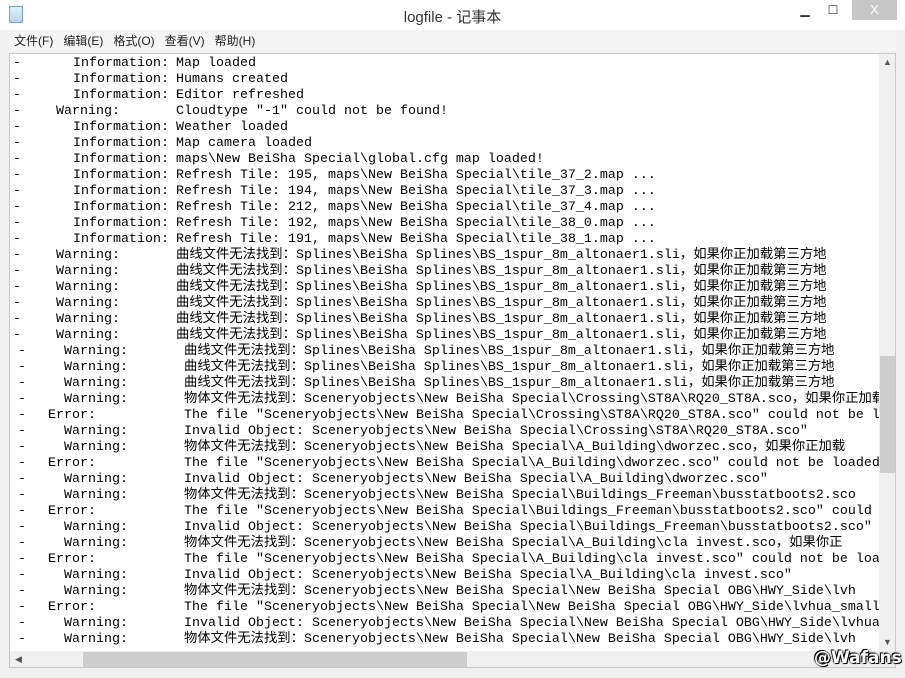 Image resolution: width=905 pixels, height=678 pixels. What do you see at coordinates (18, 659) in the screenshot?
I see `scroll-left-icon: ◀` at bounding box center [18, 659].